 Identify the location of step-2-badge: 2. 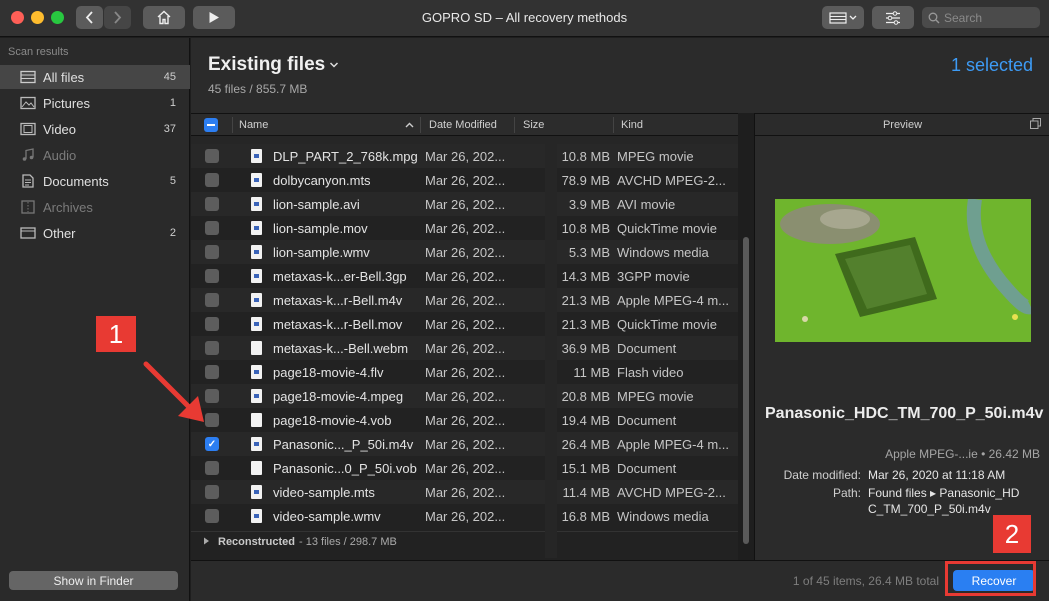
(1012, 534).